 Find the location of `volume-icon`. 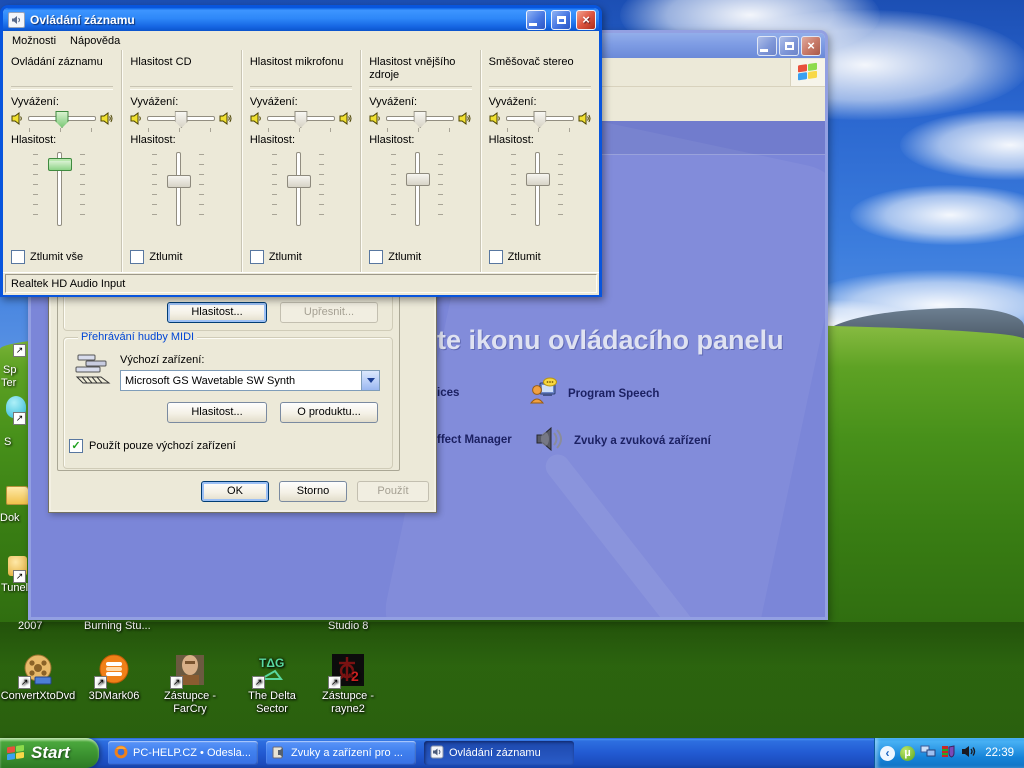

volume-icon is located at coordinates (968, 753).